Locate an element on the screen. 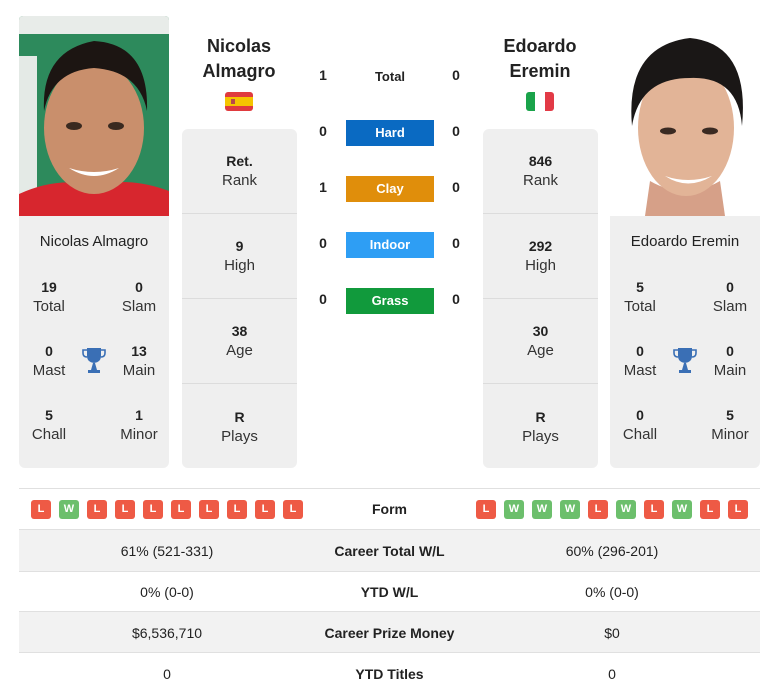 The image size is (779, 699). stat-right-value: 0% (0-0) is located at coordinates (612, 591).